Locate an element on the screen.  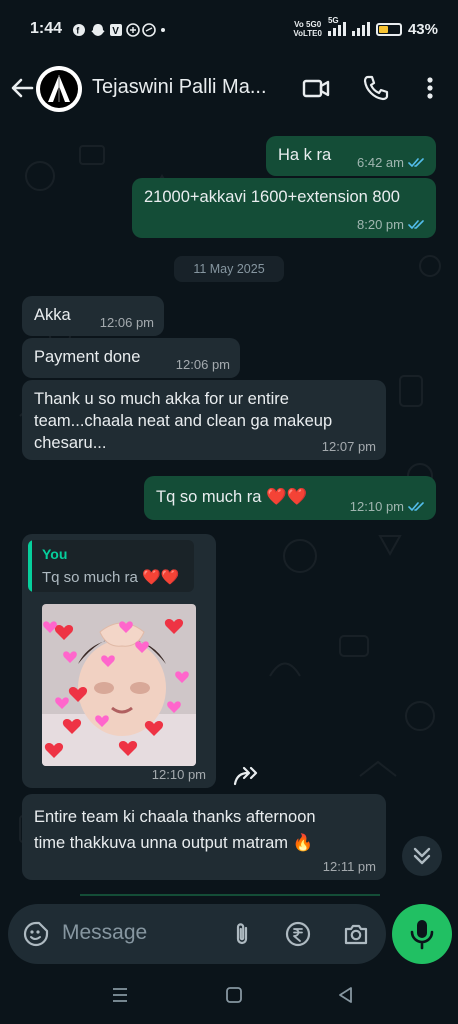
message-line: Thank u so much akka for ur entire is located at coordinates (161, 399).